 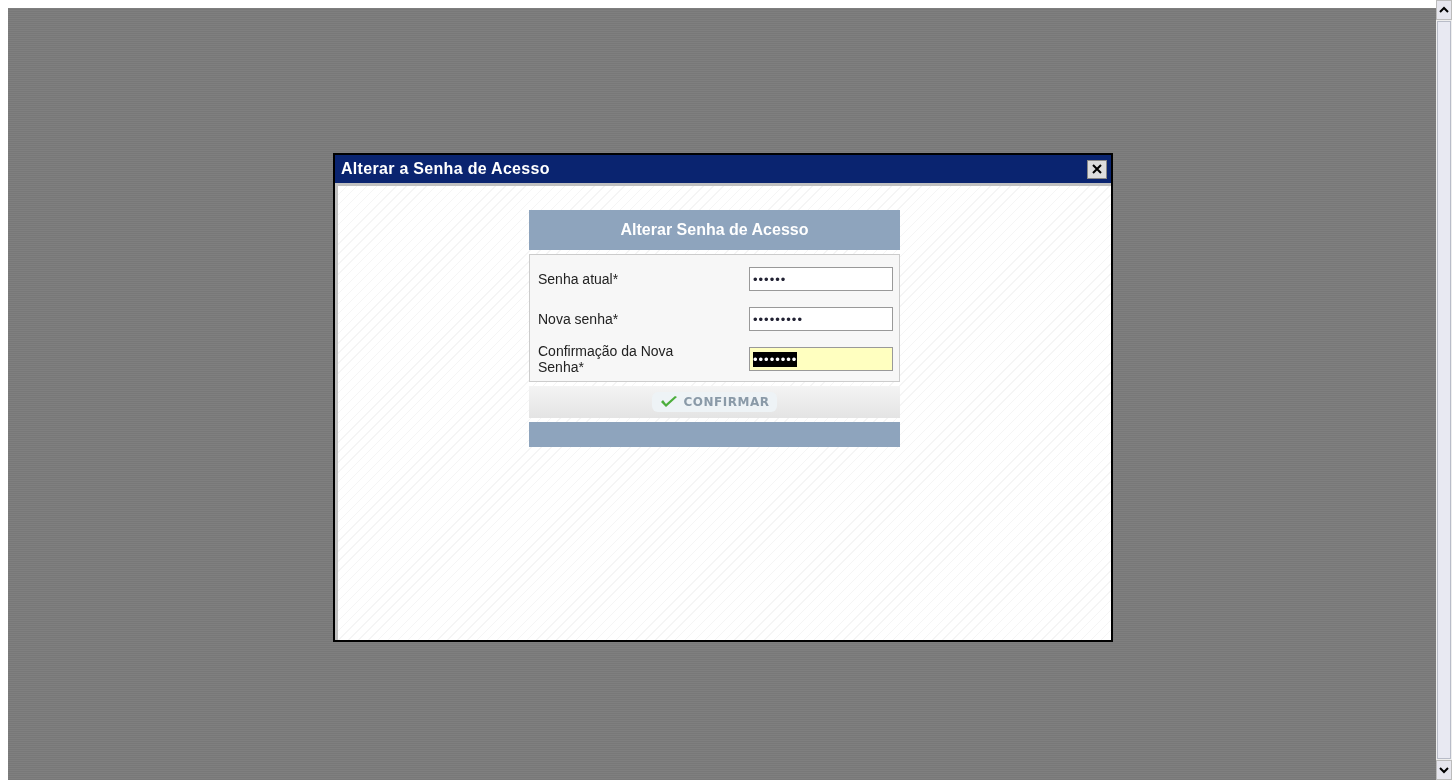 I want to click on caret-down-icon, so click(x=1444, y=770).